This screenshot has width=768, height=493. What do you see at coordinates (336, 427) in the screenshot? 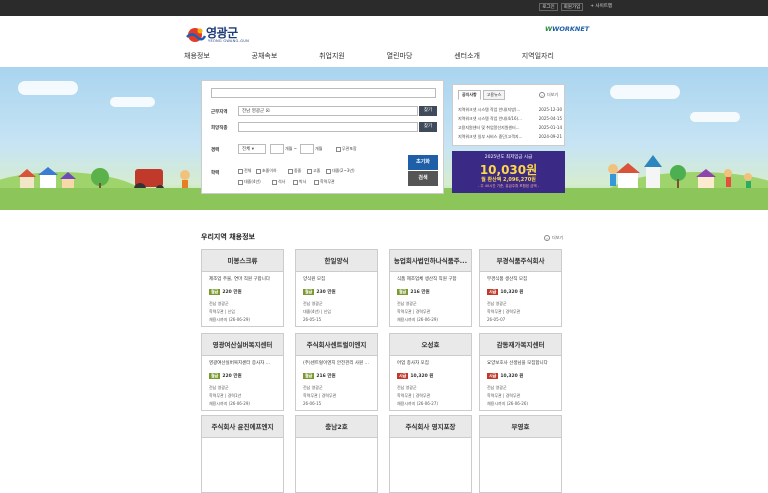
I see `job-company: 충남2호` at bounding box center [336, 427].